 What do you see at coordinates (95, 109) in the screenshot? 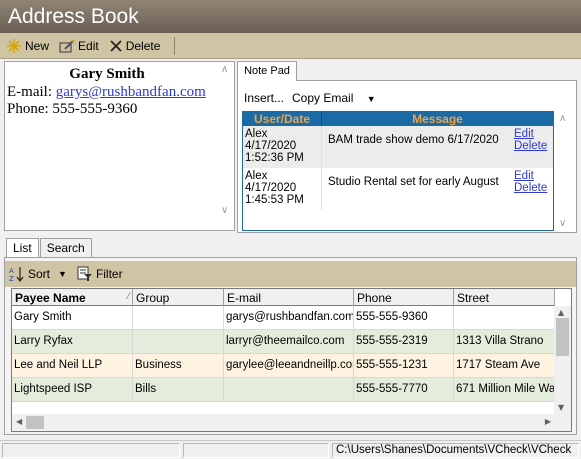
I see `contact-phone: 555-555-9360` at bounding box center [95, 109].